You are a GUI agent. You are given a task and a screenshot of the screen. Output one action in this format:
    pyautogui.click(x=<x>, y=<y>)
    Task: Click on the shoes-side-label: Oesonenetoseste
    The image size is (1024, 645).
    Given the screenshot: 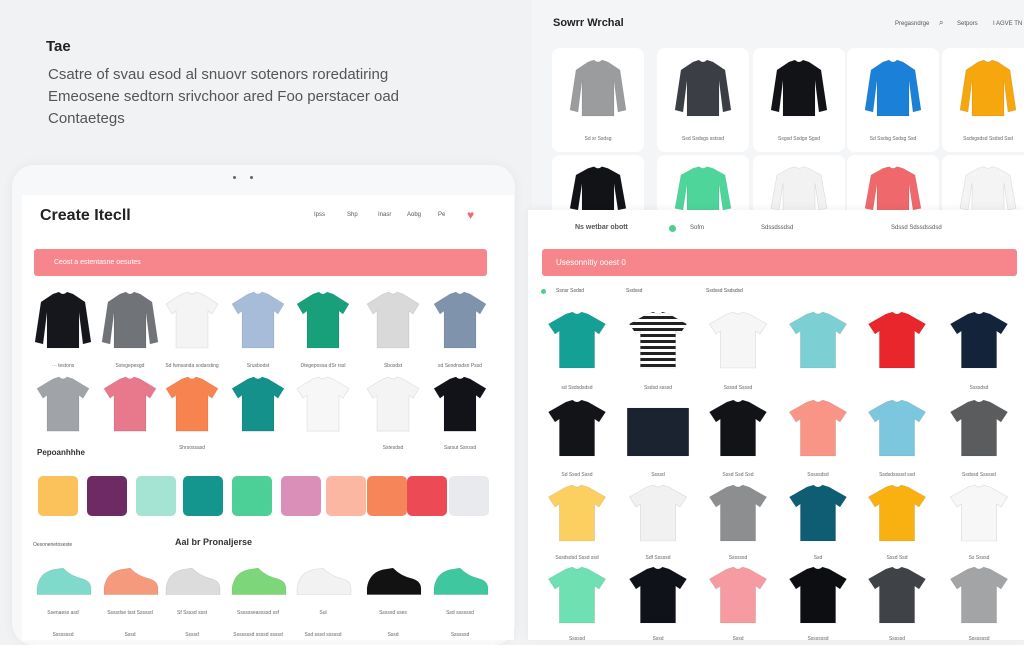 What is the action you would take?
    pyautogui.click(x=53, y=545)
    